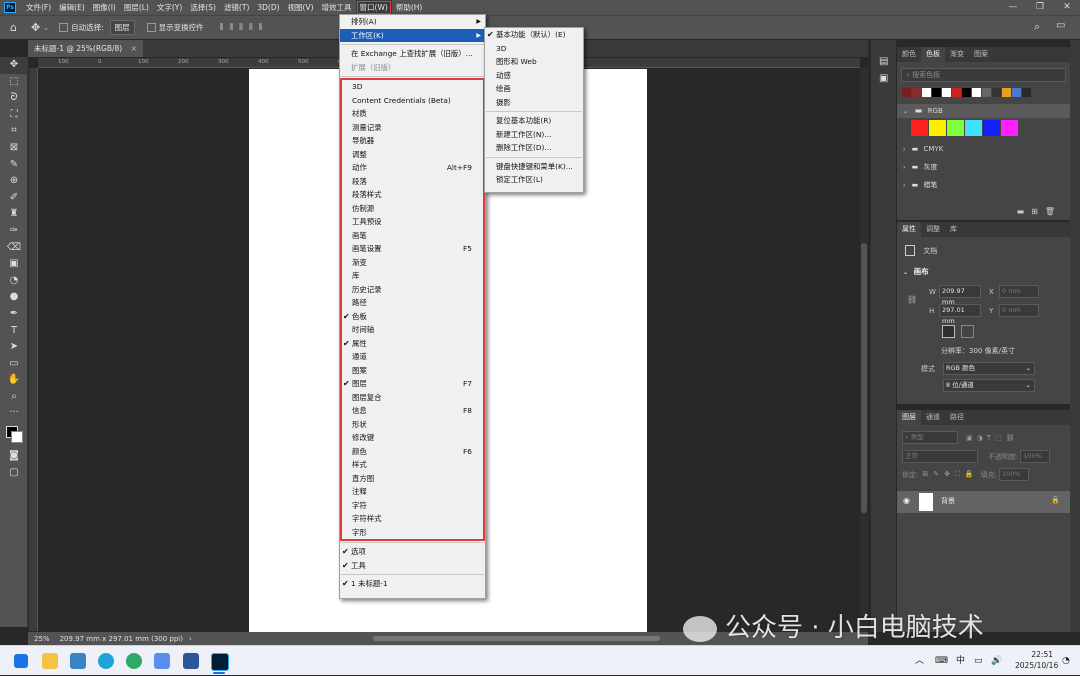 Image resolution: width=1080 pixels, height=676 pixels. I want to click on tab-properties: 属性, so click(909, 229).